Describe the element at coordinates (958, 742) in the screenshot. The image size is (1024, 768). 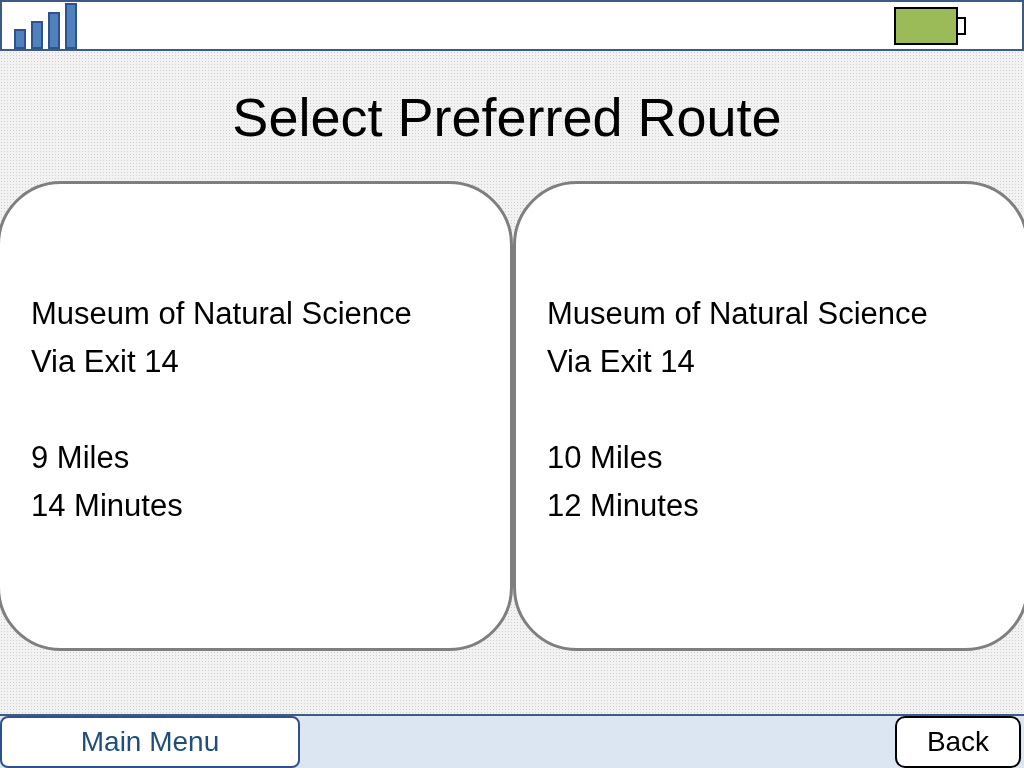
I see `back-button: Back` at that location.